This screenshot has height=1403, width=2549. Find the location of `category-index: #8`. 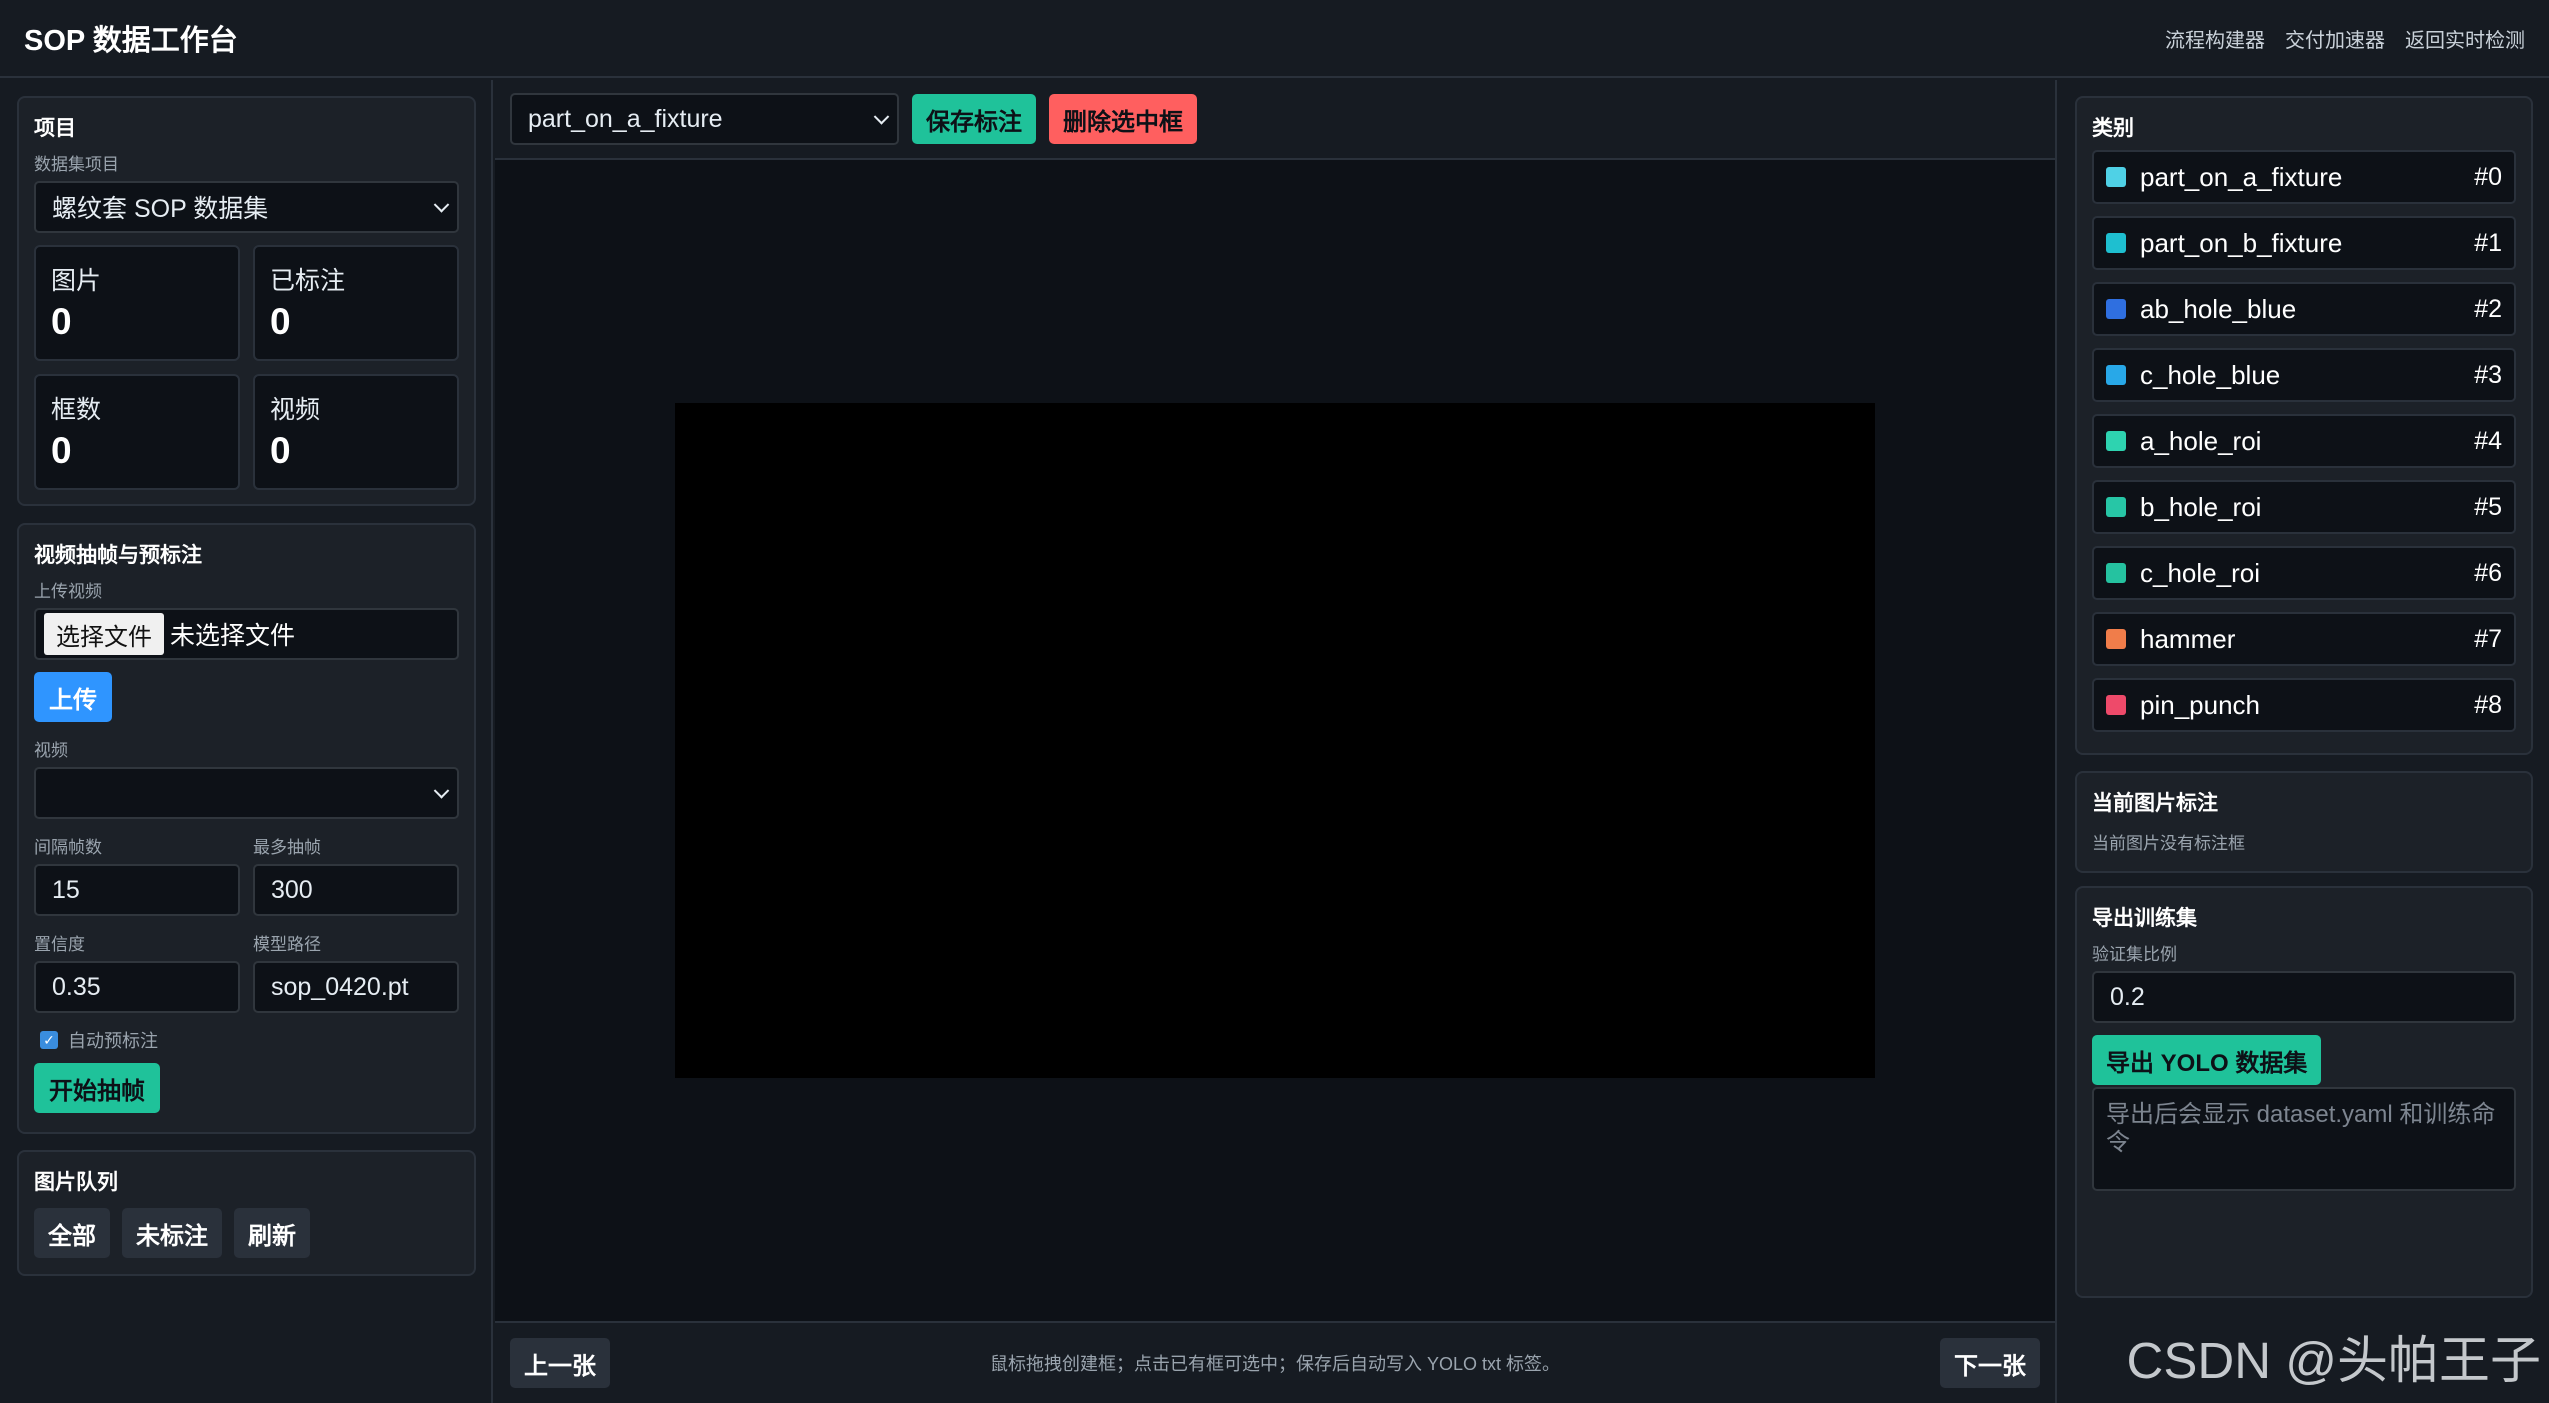

category-index: #8 is located at coordinates (2488, 704).